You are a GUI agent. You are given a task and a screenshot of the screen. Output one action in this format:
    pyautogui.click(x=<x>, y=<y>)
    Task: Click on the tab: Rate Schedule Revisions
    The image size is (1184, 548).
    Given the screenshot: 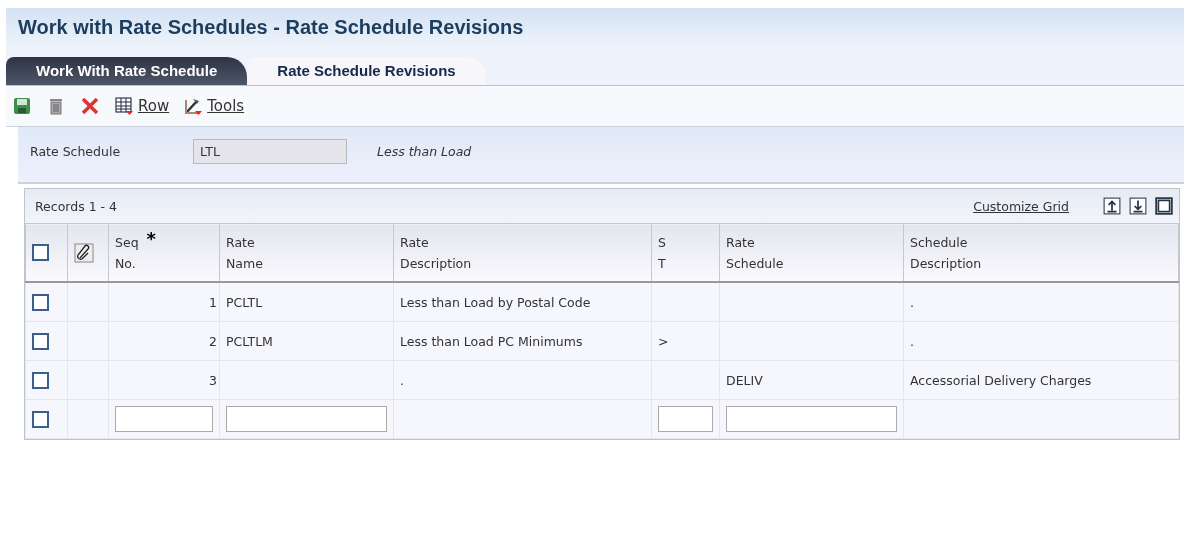 What is the action you would take?
    pyautogui.click(x=366, y=71)
    